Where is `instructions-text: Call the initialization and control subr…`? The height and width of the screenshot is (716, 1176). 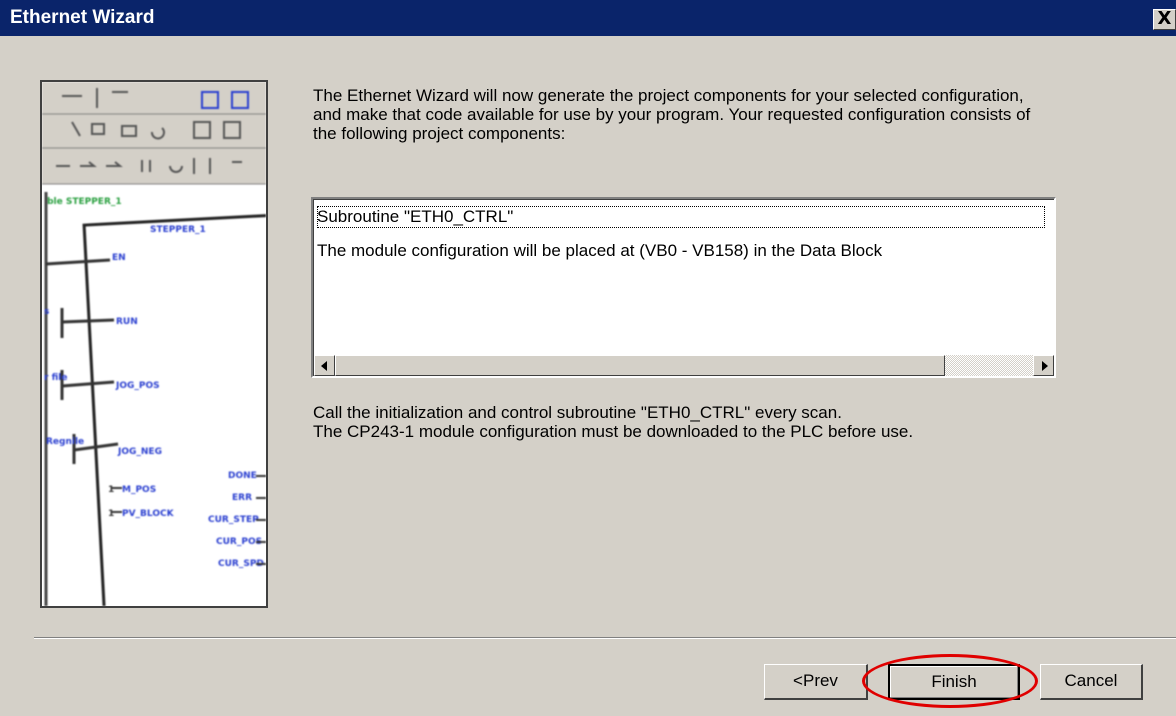 instructions-text: Call the initialization and control subr… is located at coordinates (693, 422).